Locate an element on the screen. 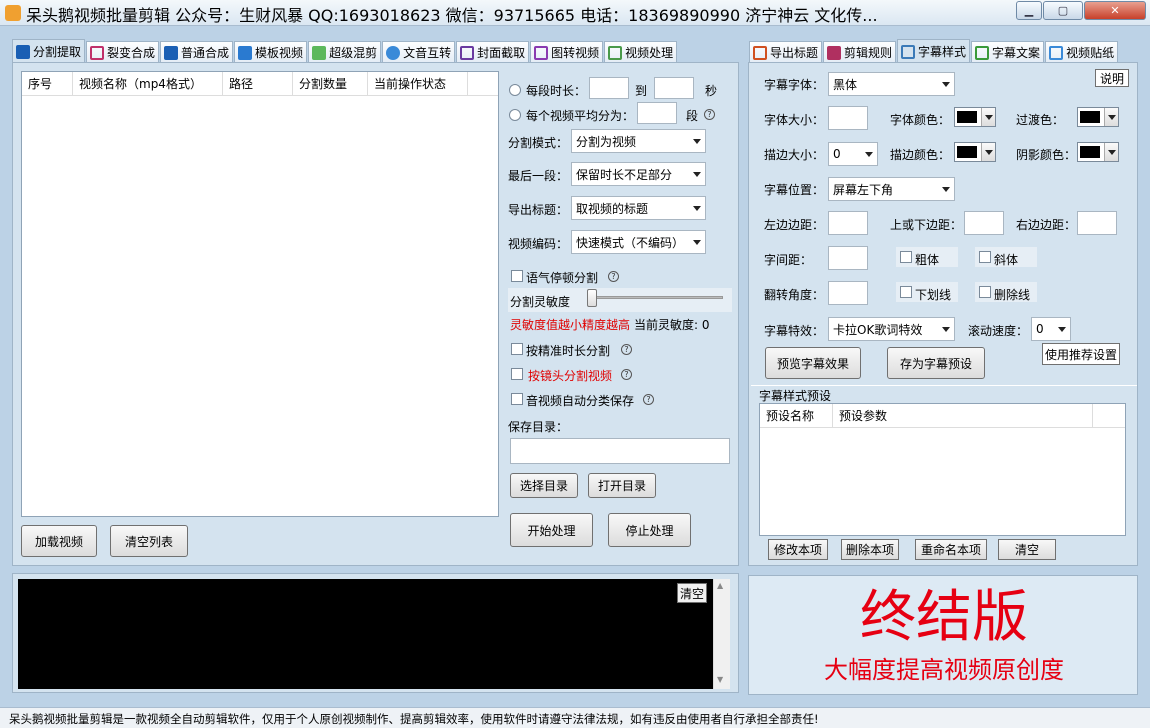 Image resolution: width=1150 pixels, height=728 pixels. log-scrollbar is located at coordinates (721, 634).